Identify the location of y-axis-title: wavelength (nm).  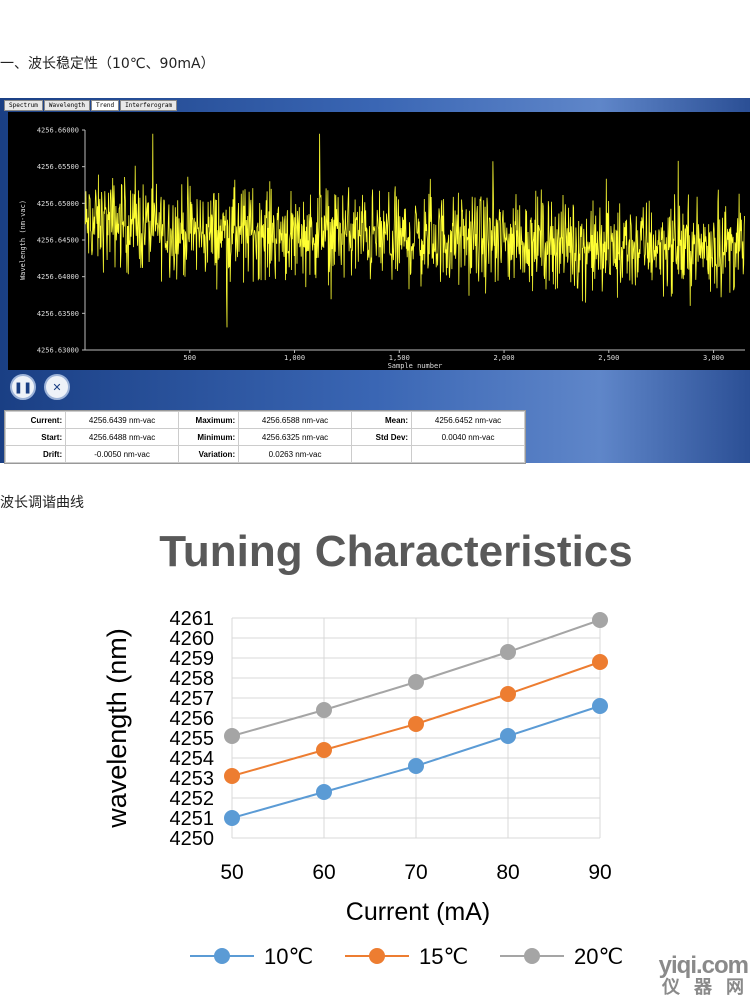
(117, 728).